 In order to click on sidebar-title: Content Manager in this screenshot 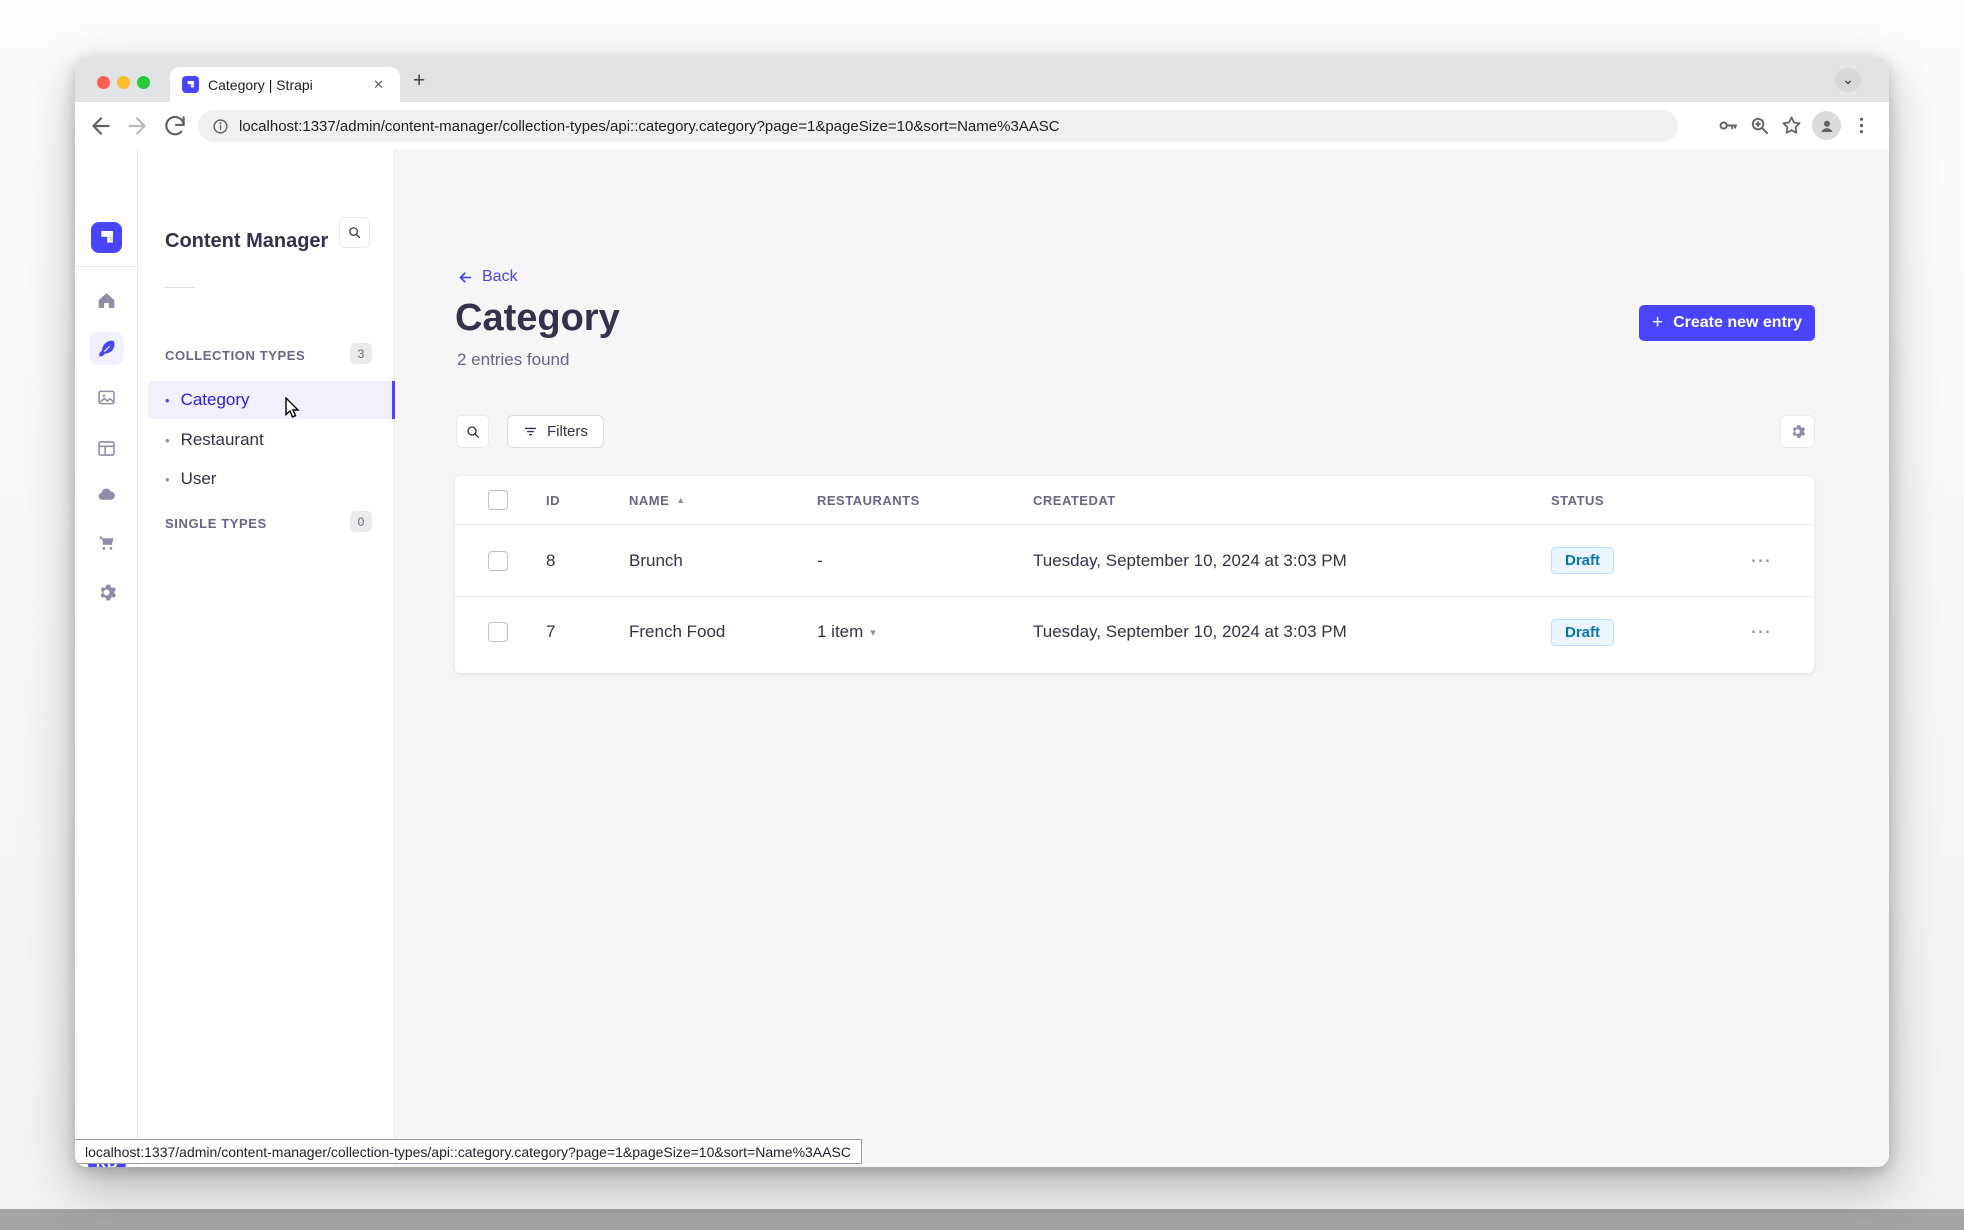, I will do `click(247, 241)`.